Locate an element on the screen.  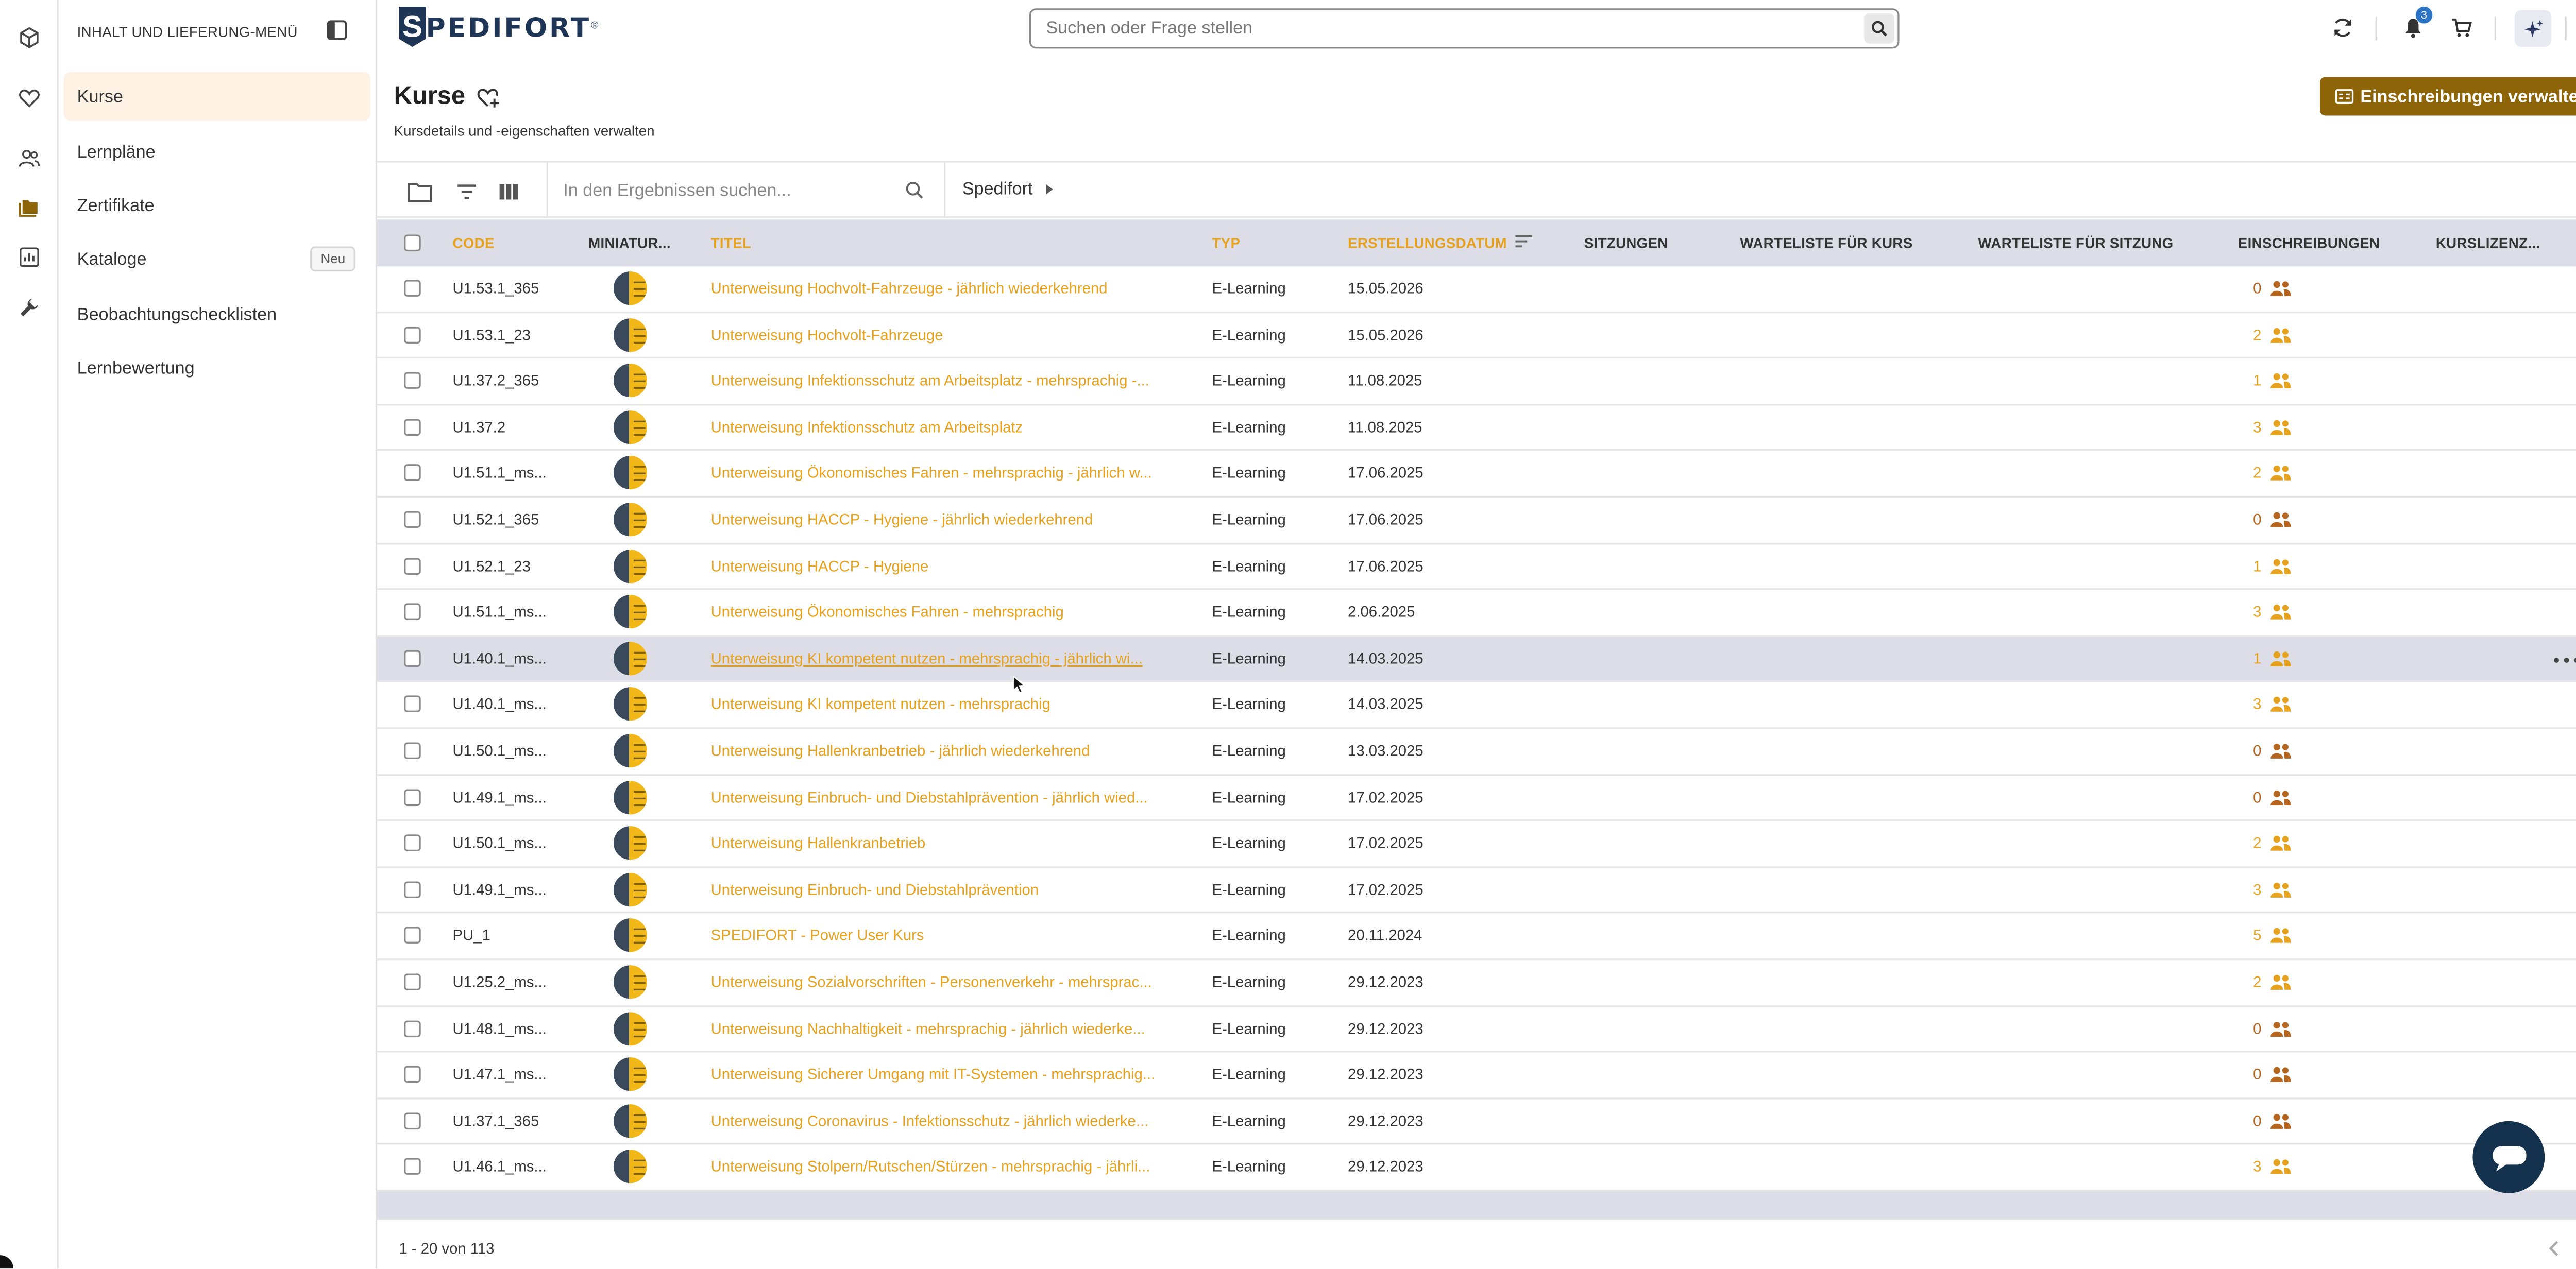
folder-view-button is located at coordinates (418, 191).